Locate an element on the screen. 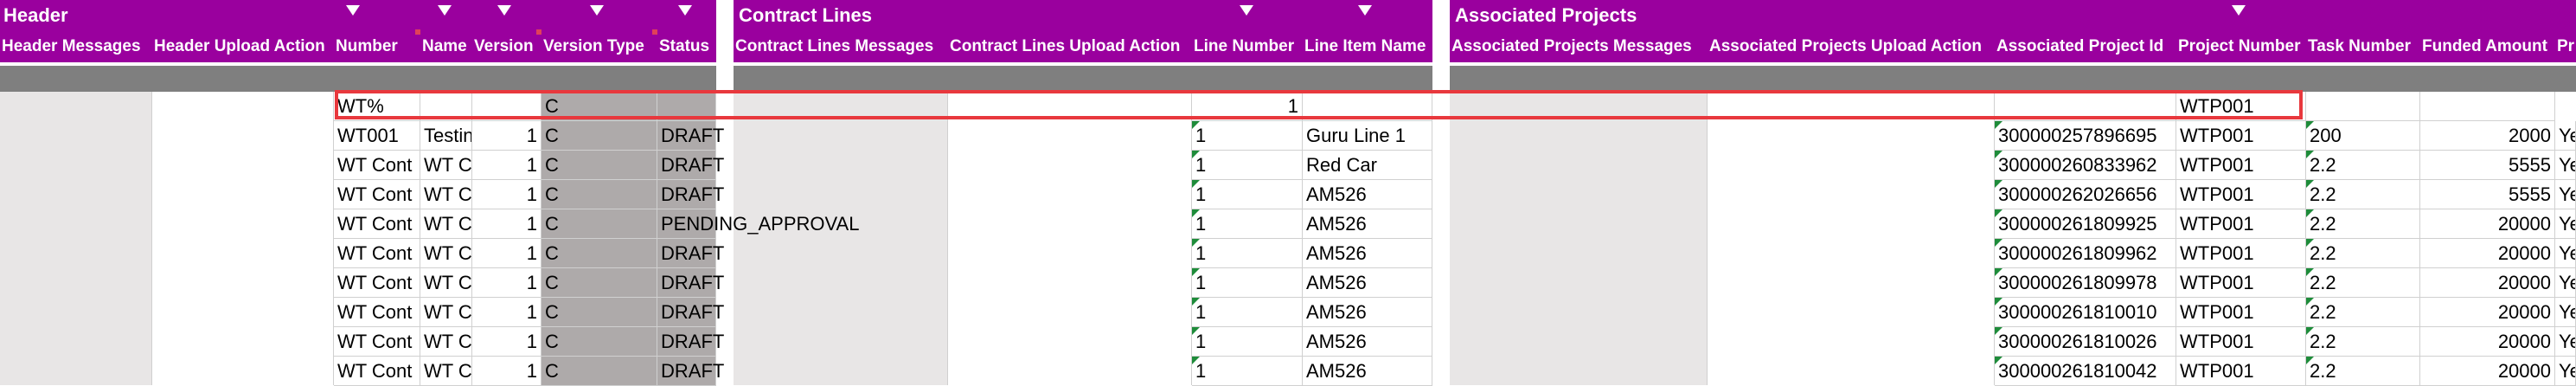  cell-task-number: 200 is located at coordinates (2363, 136).